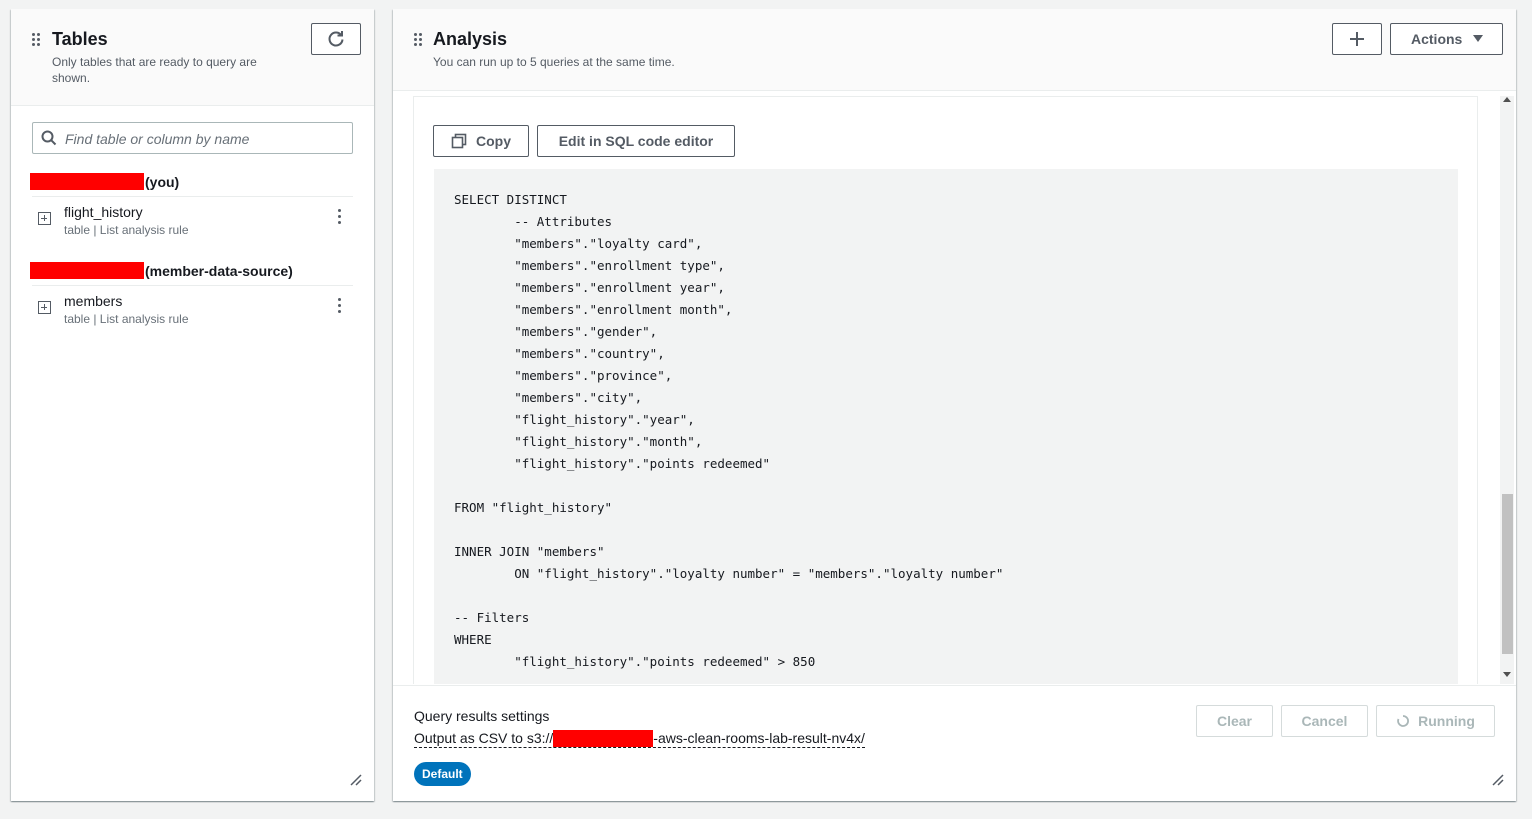 The image size is (1532, 819). I want to click on actions-label: Actions, so click(1437, 39).